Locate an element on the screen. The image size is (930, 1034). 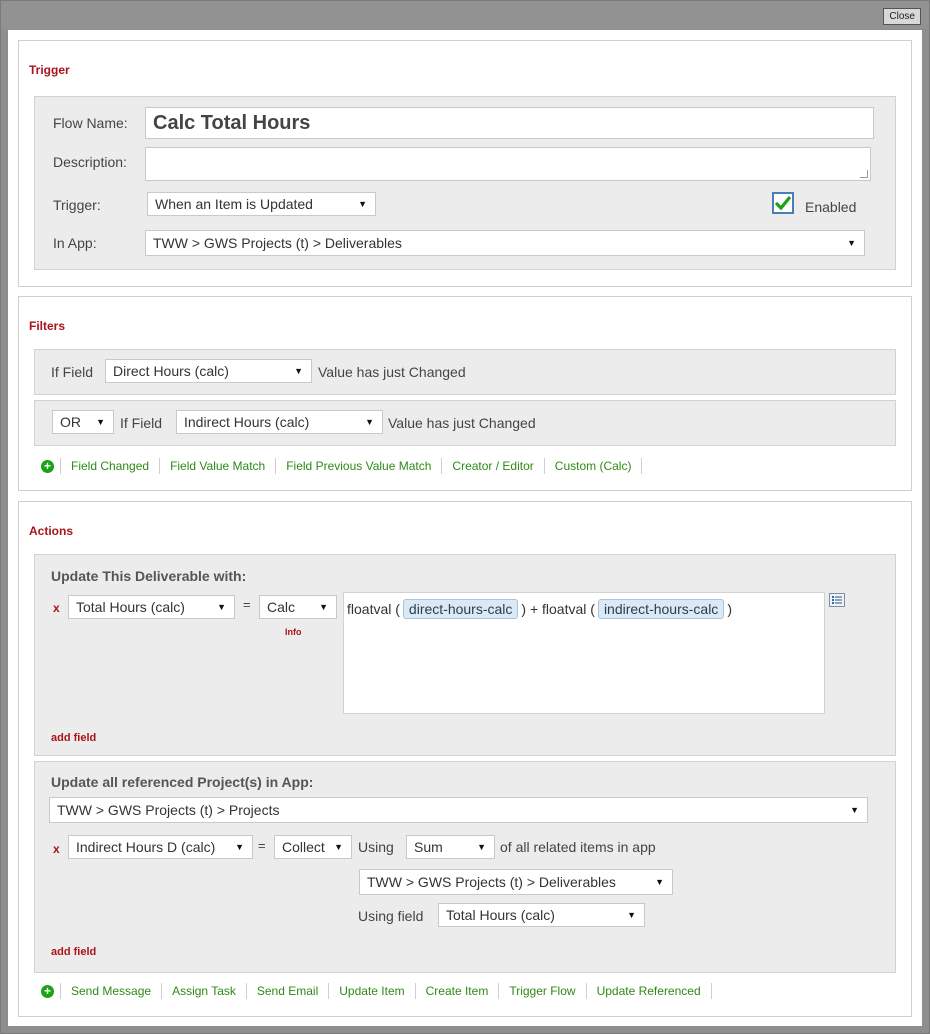
filter-connector-value: OR is located at coordinates (70, 422).